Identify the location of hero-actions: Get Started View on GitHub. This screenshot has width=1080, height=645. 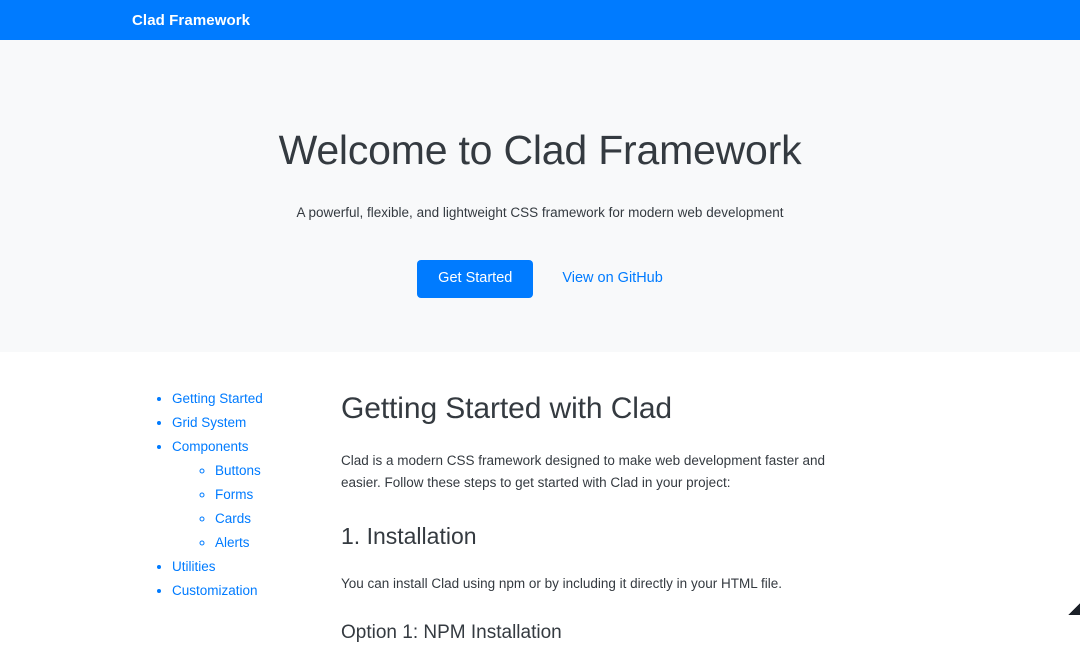
(540, 279).